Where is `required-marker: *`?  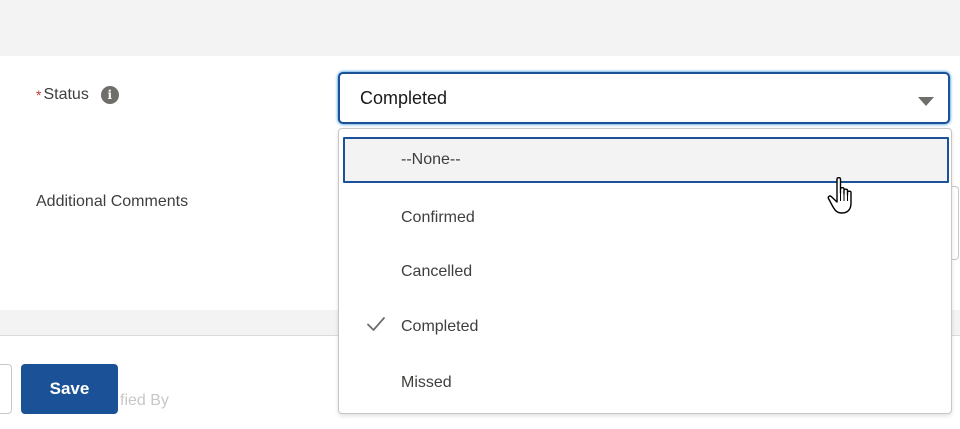 required-marker: * is located at coordinates (39, 95).